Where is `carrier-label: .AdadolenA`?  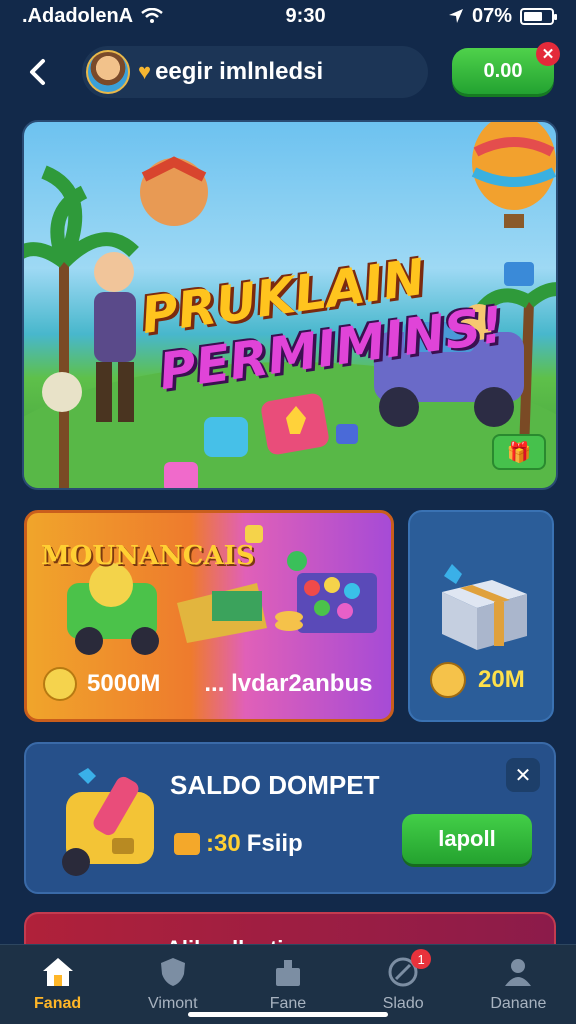
carrier-label: .AdadolenA is located at coordinates (78, 15).